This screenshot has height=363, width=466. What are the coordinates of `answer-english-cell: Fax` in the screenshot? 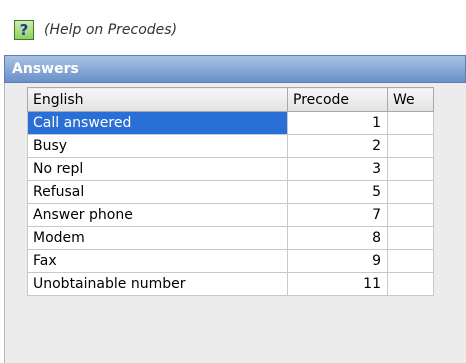 It's located at (157, 261).